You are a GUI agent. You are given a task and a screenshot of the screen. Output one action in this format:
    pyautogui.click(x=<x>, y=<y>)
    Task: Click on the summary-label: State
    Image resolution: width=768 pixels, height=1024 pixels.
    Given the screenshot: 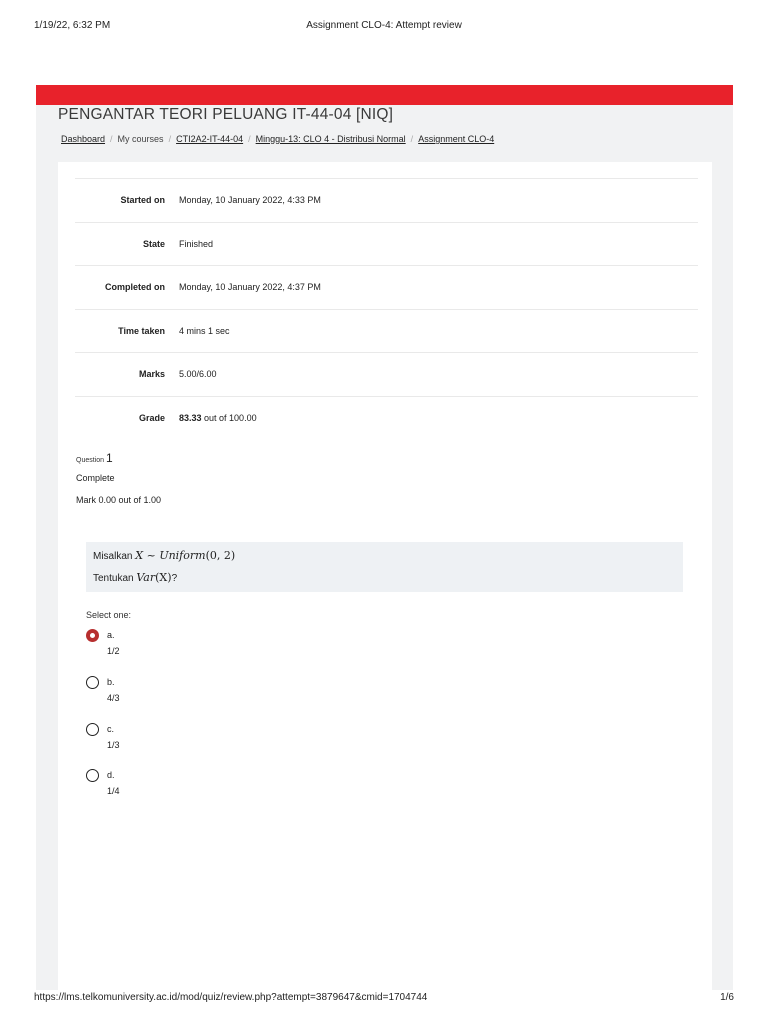 What is the action you would take?
    pyautogui.click(x=153, y=243)
    